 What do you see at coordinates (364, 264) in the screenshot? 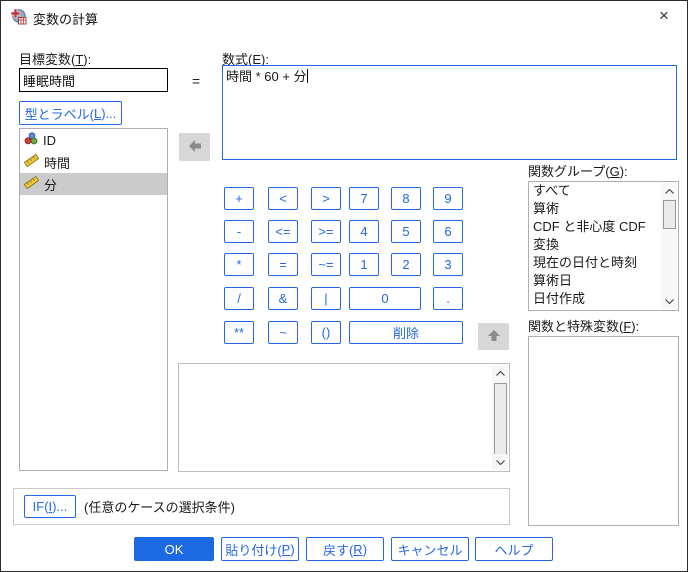
I see `keypad-1-button: 1` at bounding box center [364, 264].